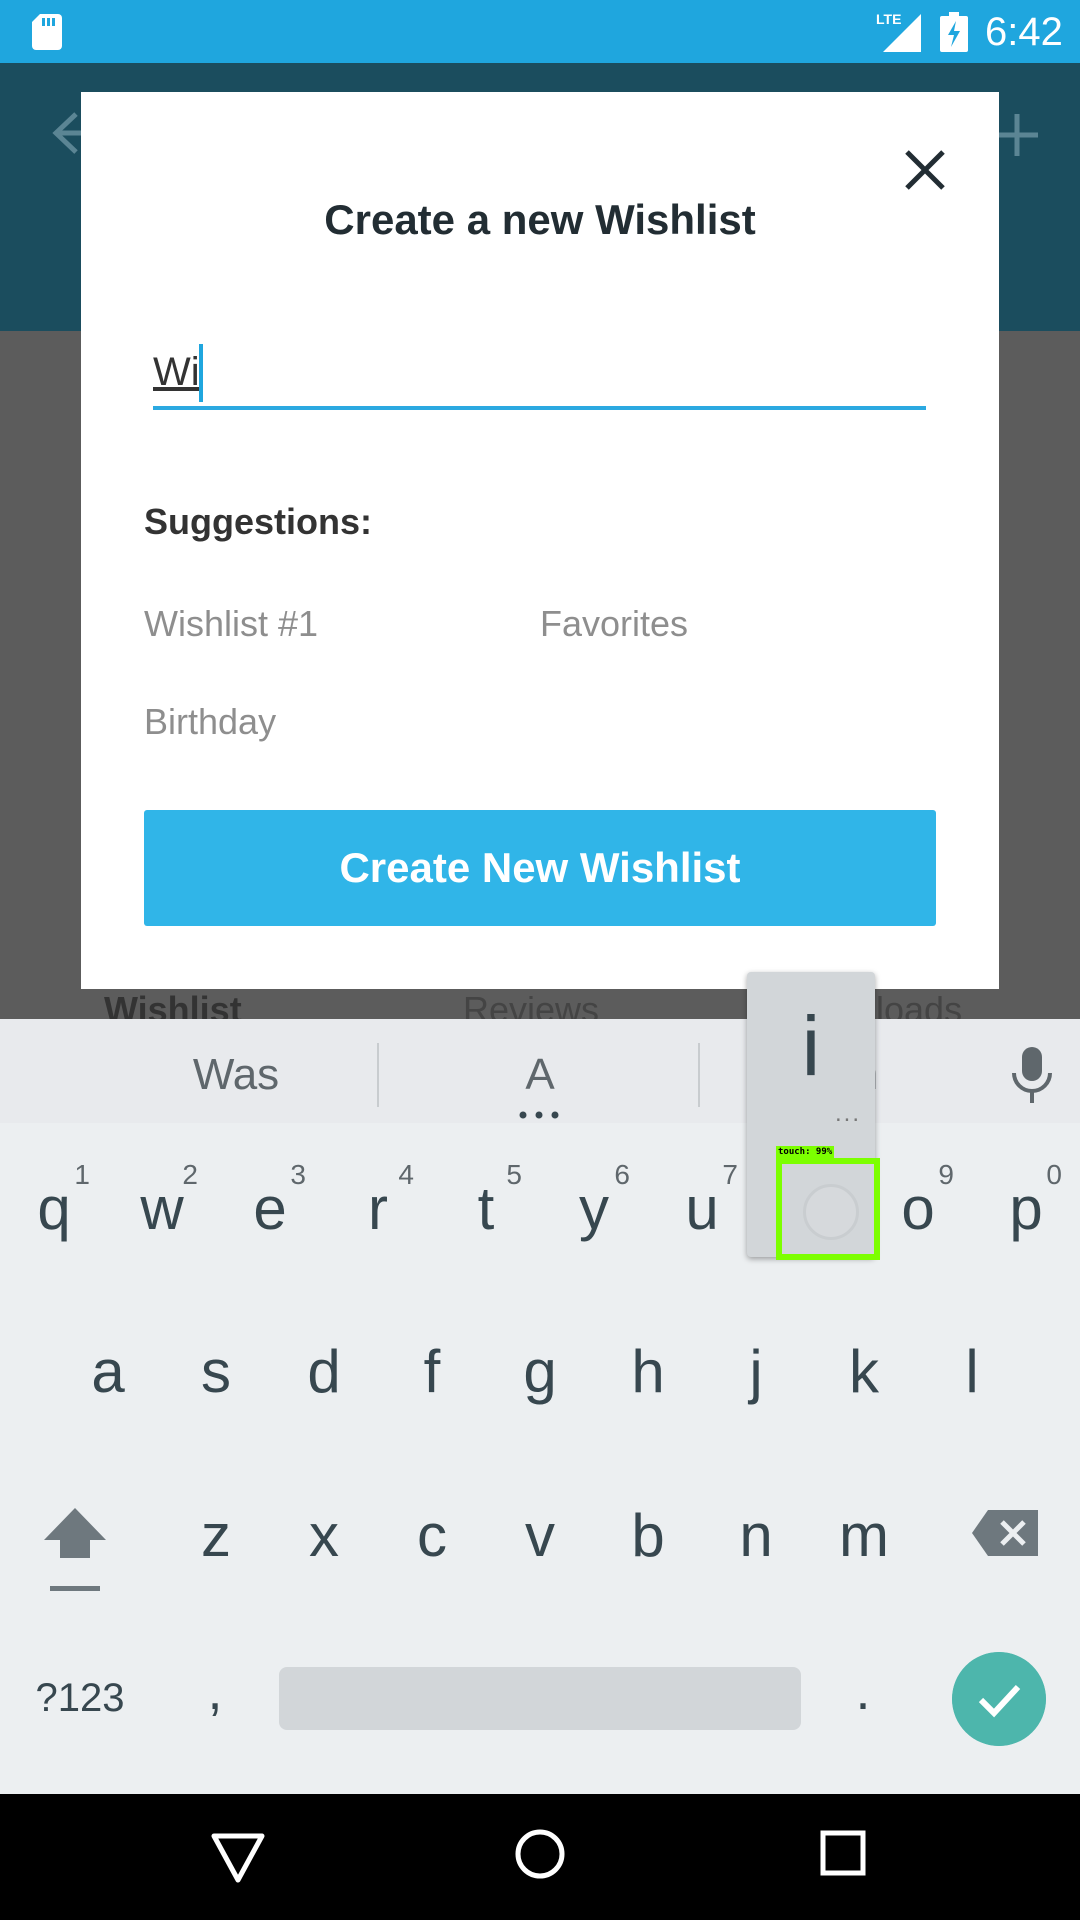 The image size is (1080, 1920). What do you see at coordinates (954, 32) in the screenshot?
I see `battery-charging-icon` at bounding box center [954, 32].